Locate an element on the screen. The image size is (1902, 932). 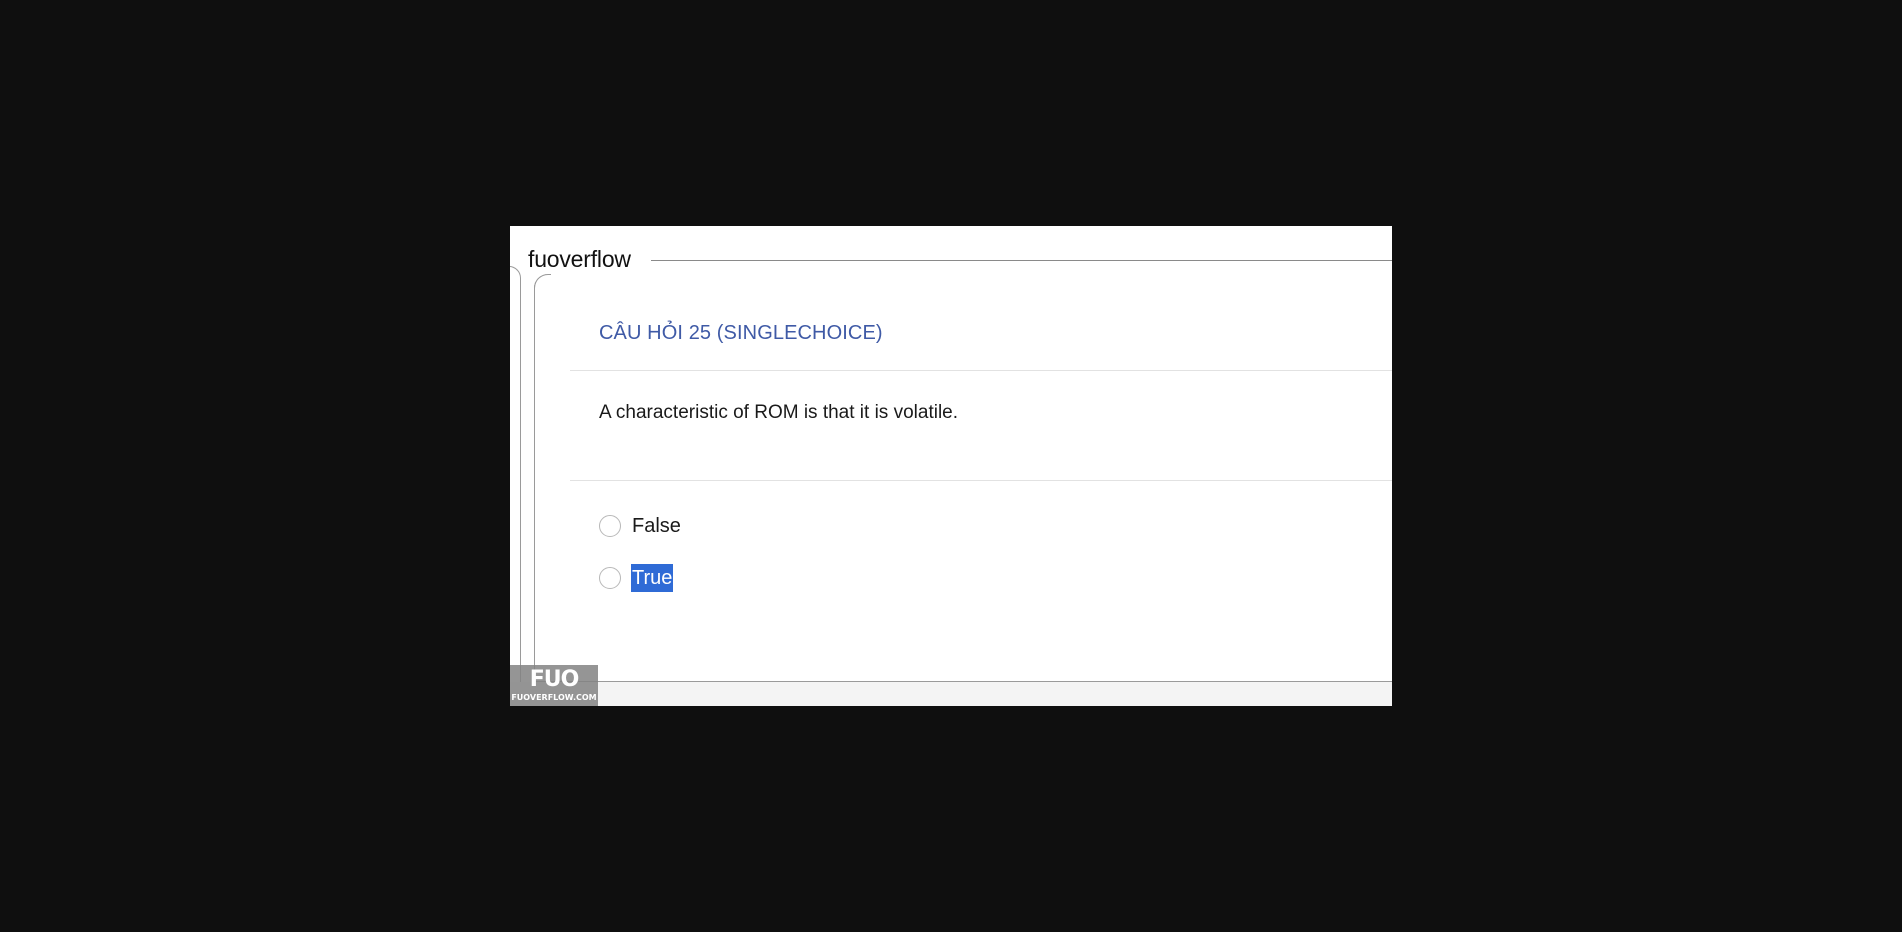
option-false: False is located at coordinates (640, 526).